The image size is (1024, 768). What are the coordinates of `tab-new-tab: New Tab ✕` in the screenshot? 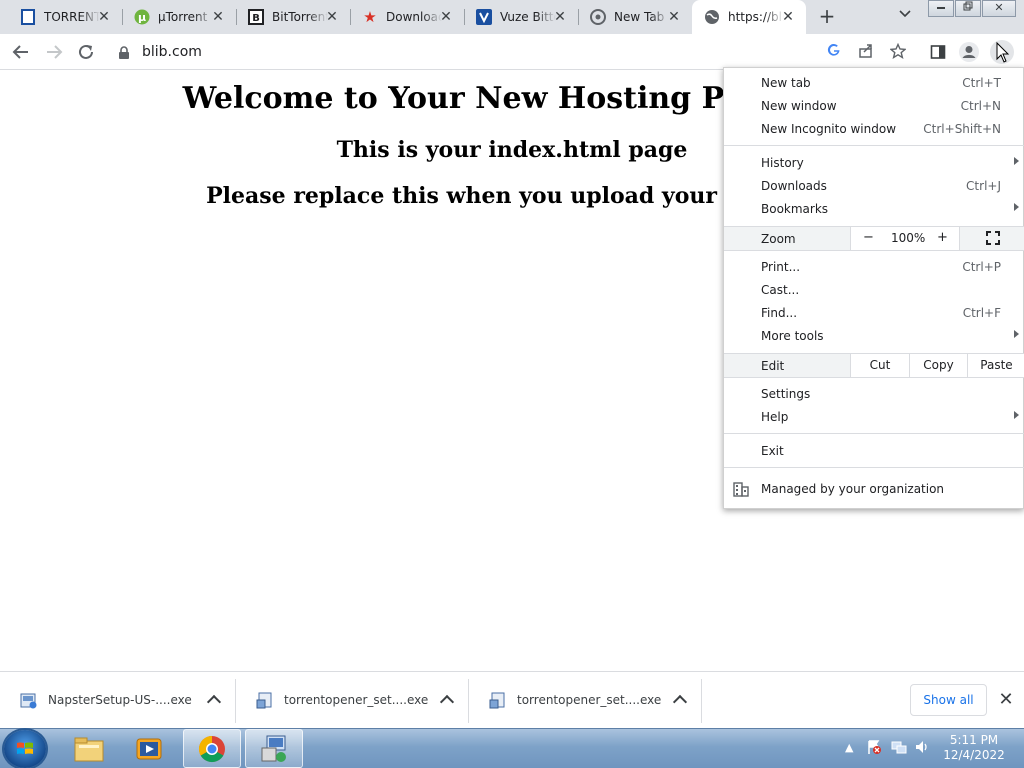 It's located at (635, 17).